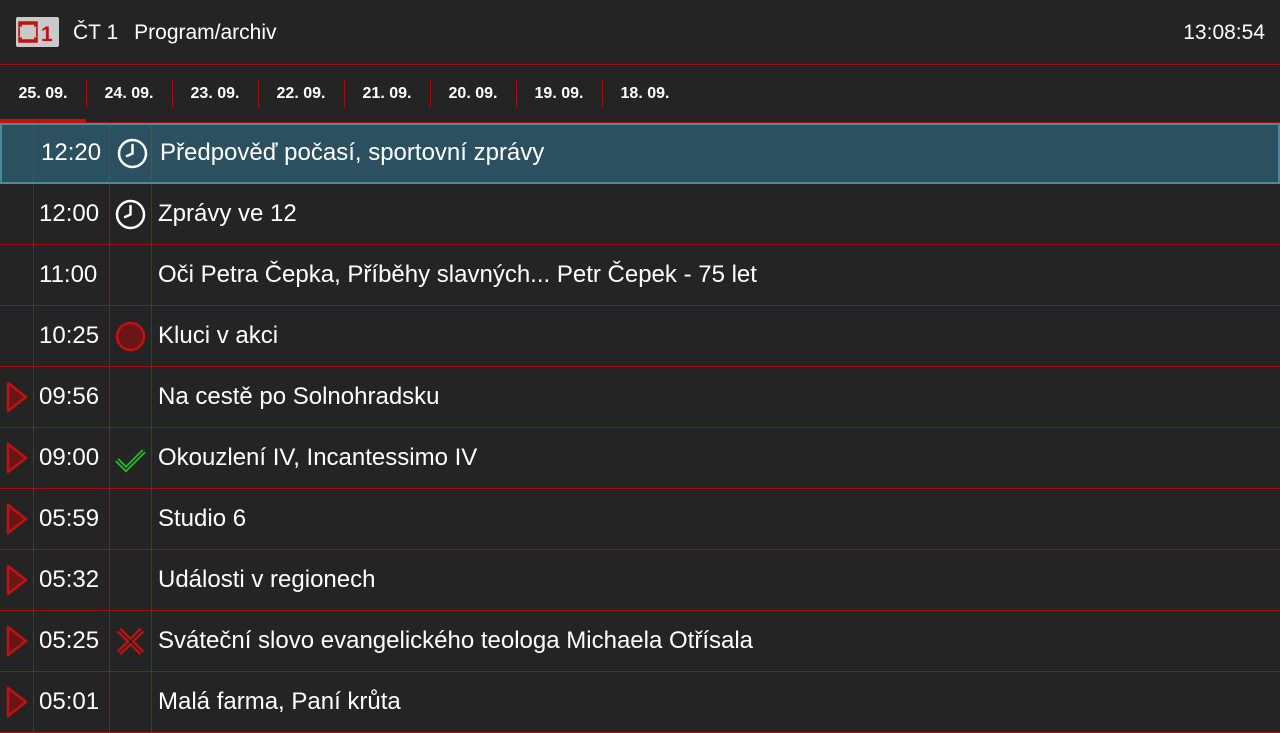 This screenshot has width=1280, height=733. Describe the element at coordinates (473, 94) in the screenshot. I see `tab-20-09: 20. 09.` at that location.